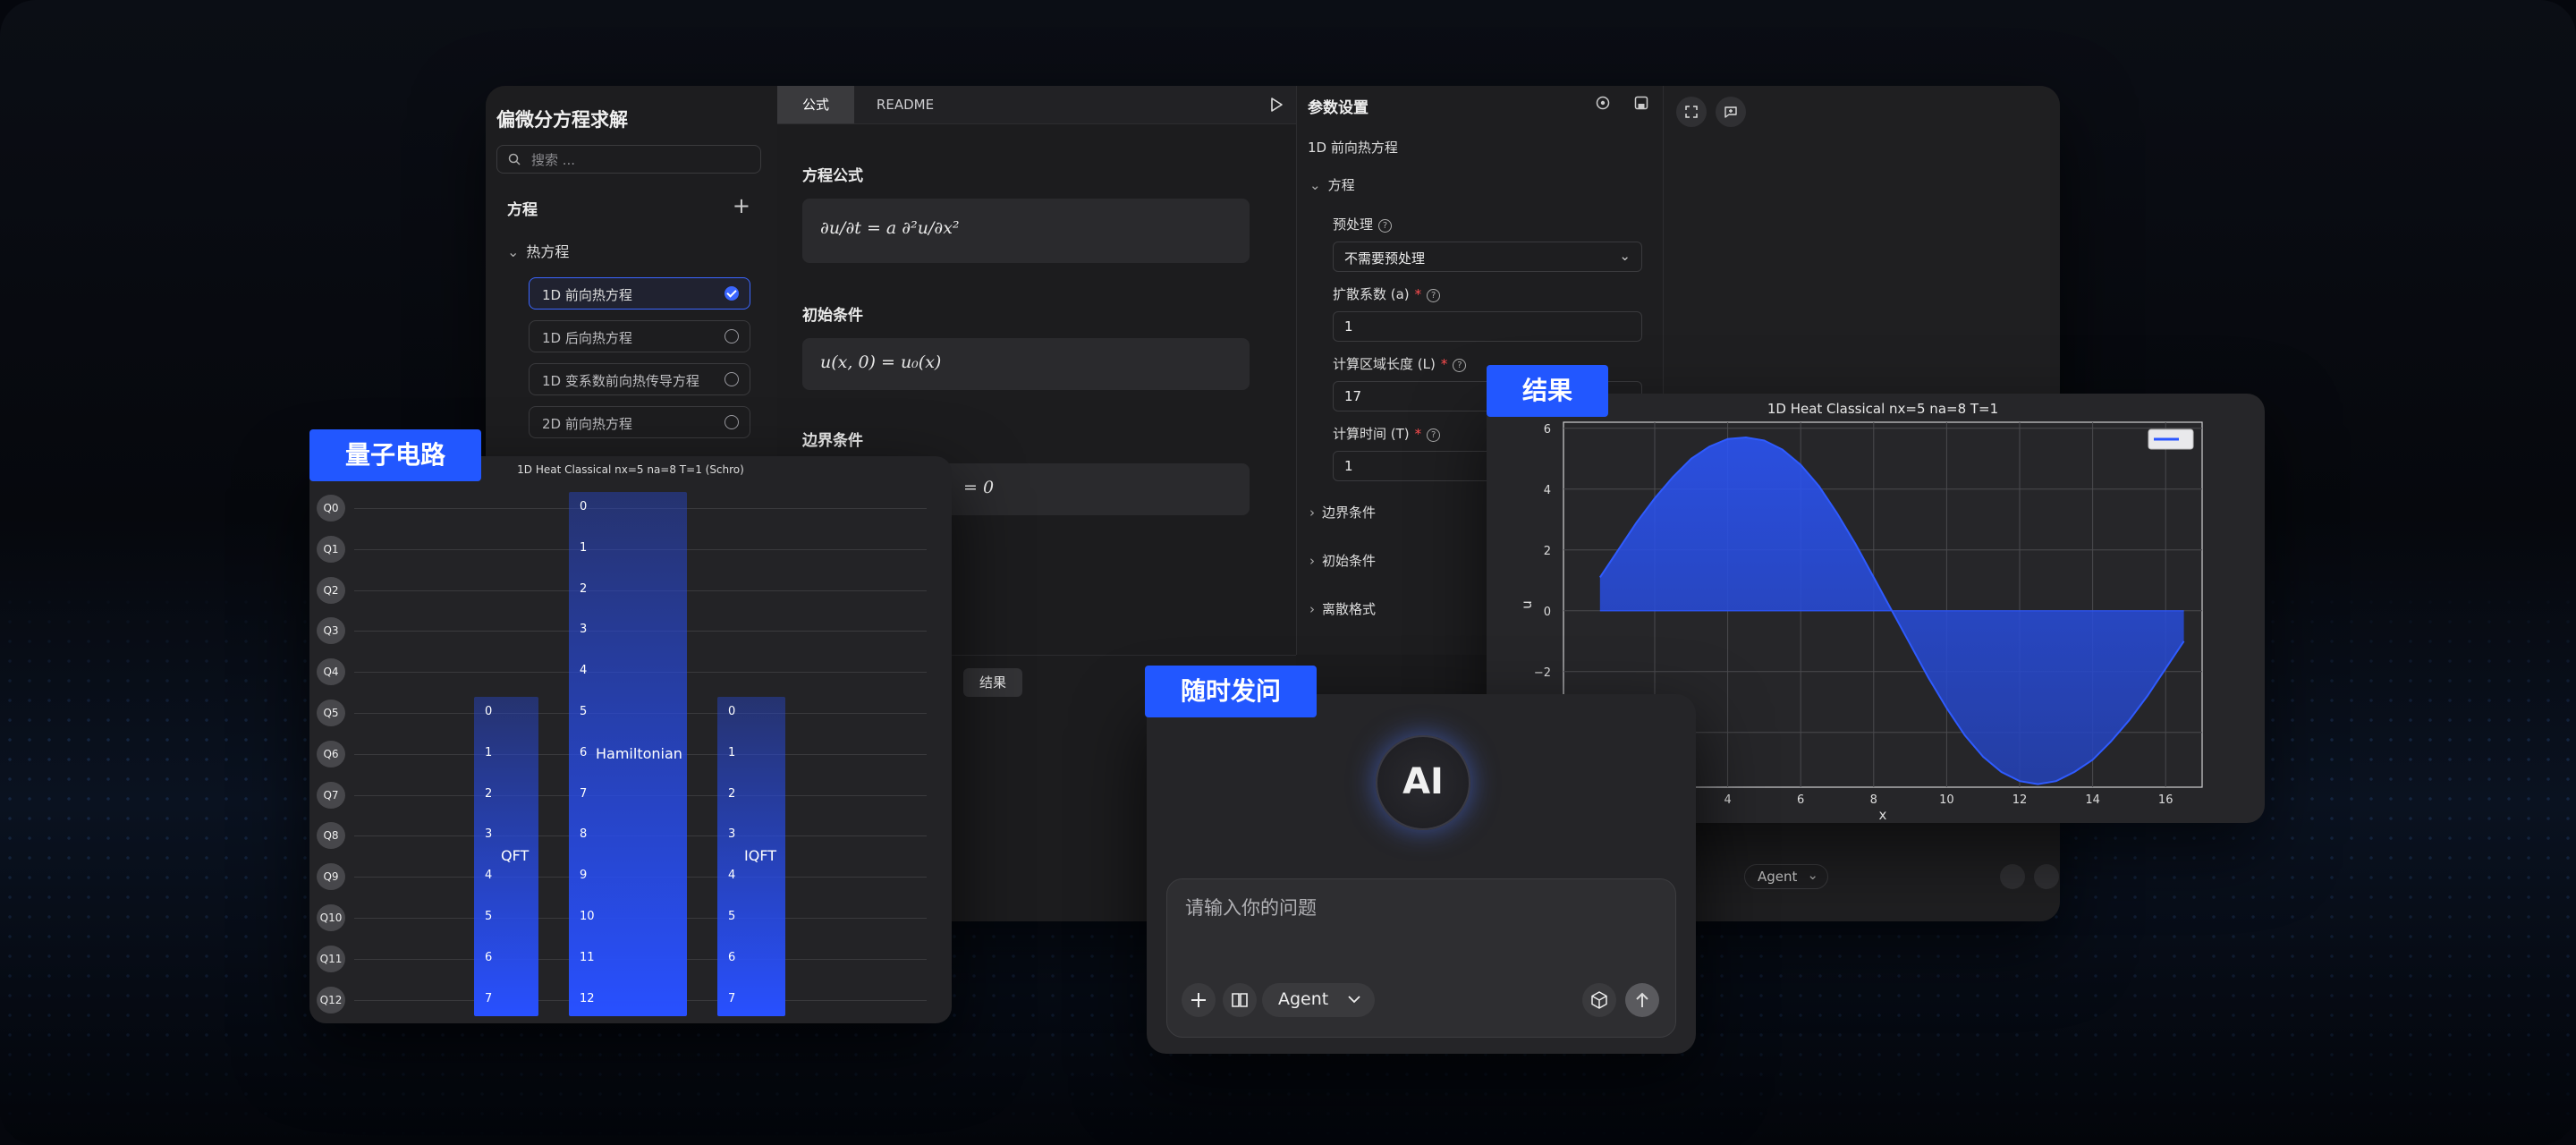 The width and height of the screenshot is (2576, 1145). What do you see at coordinates (815, 104) in the screenshot?
I see `tab-formula: 公式` at bounding box center [815, 104].